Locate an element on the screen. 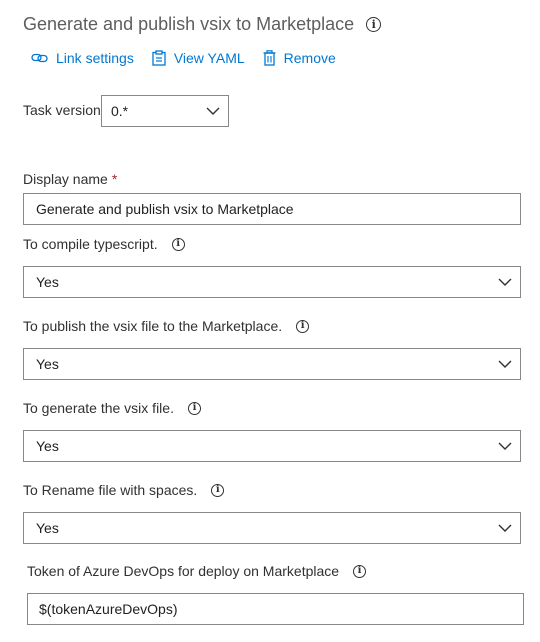  task-title-text: Generate and publish vsix to Marketplace is located at coordinates (189, 24).